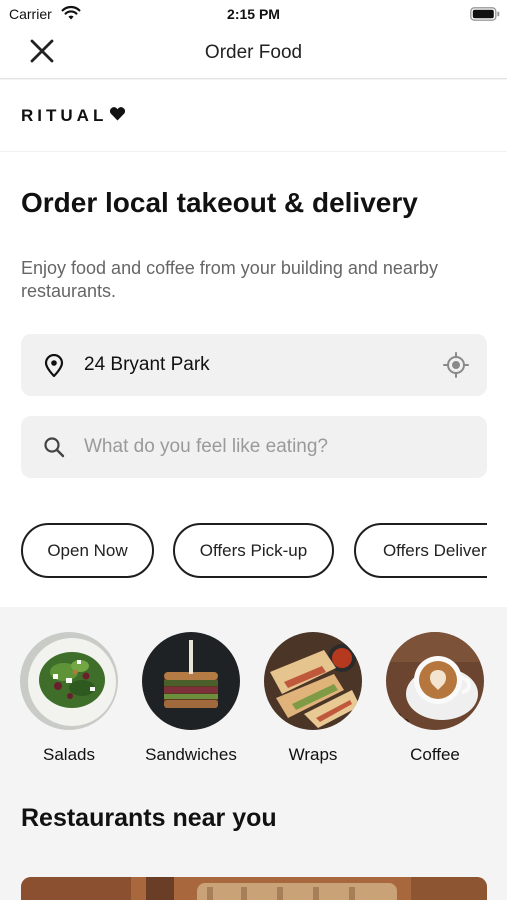 Image resolution: width=507 pixels, height=900 pixels. What do you see at coordinates (117, 116) in the screenshot?
I see `heart-icon` at bounding box center [117, 116].